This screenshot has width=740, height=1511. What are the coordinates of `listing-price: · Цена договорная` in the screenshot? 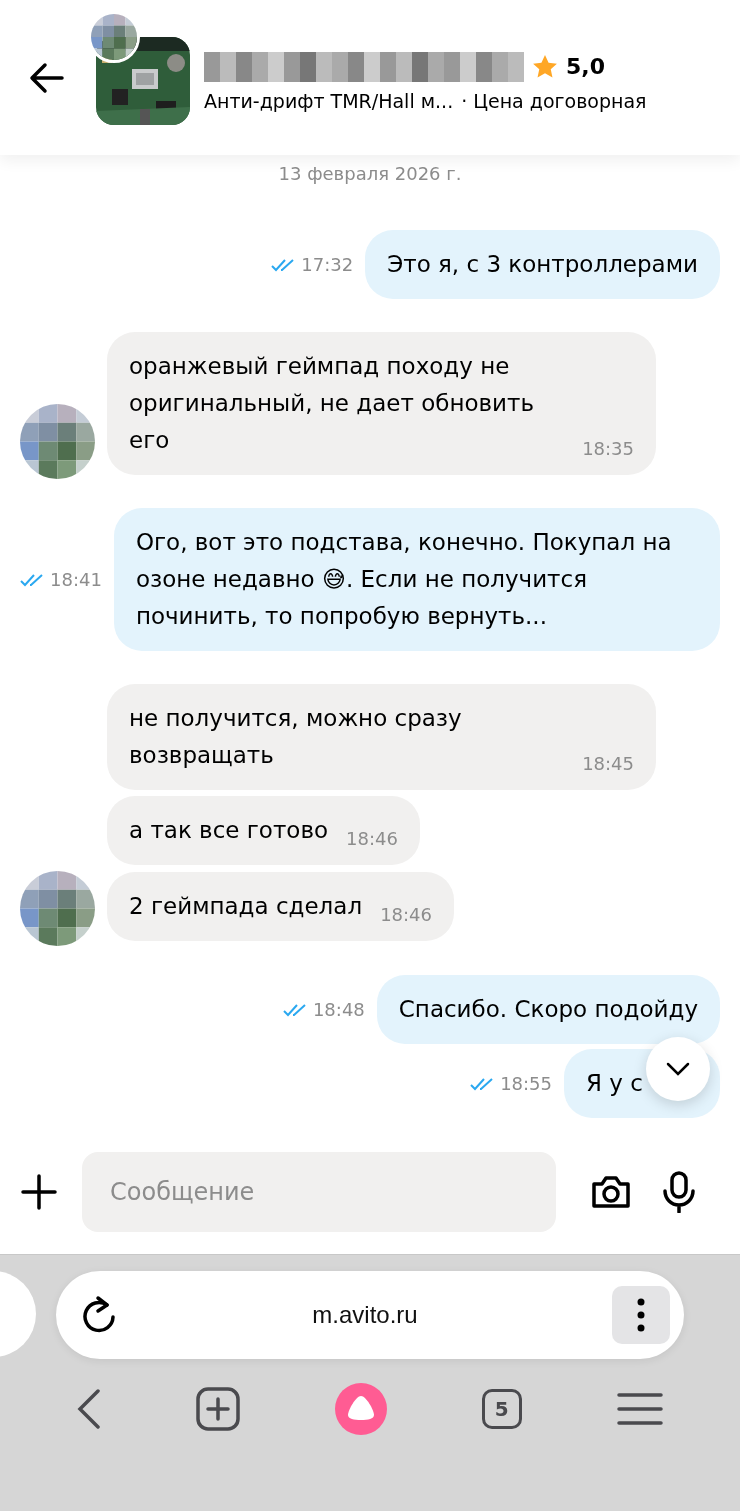 It's located at (554, 100).